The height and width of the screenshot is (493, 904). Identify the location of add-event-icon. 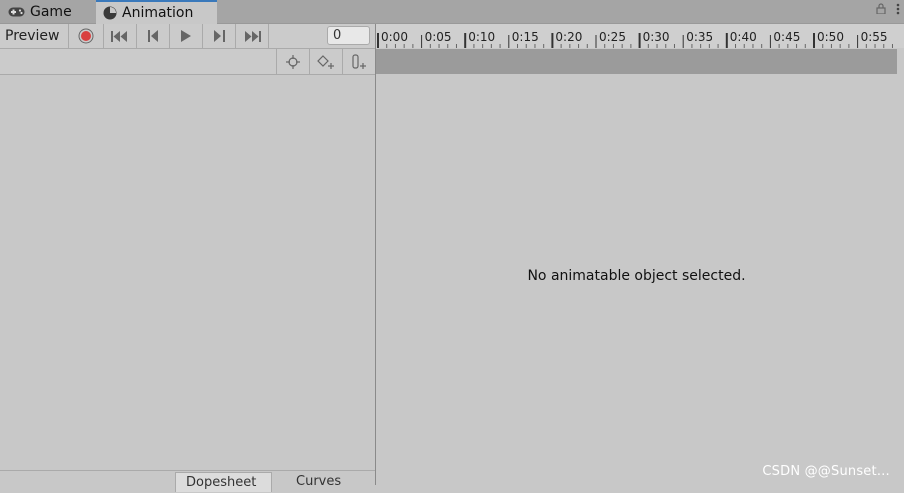
(359, 61).